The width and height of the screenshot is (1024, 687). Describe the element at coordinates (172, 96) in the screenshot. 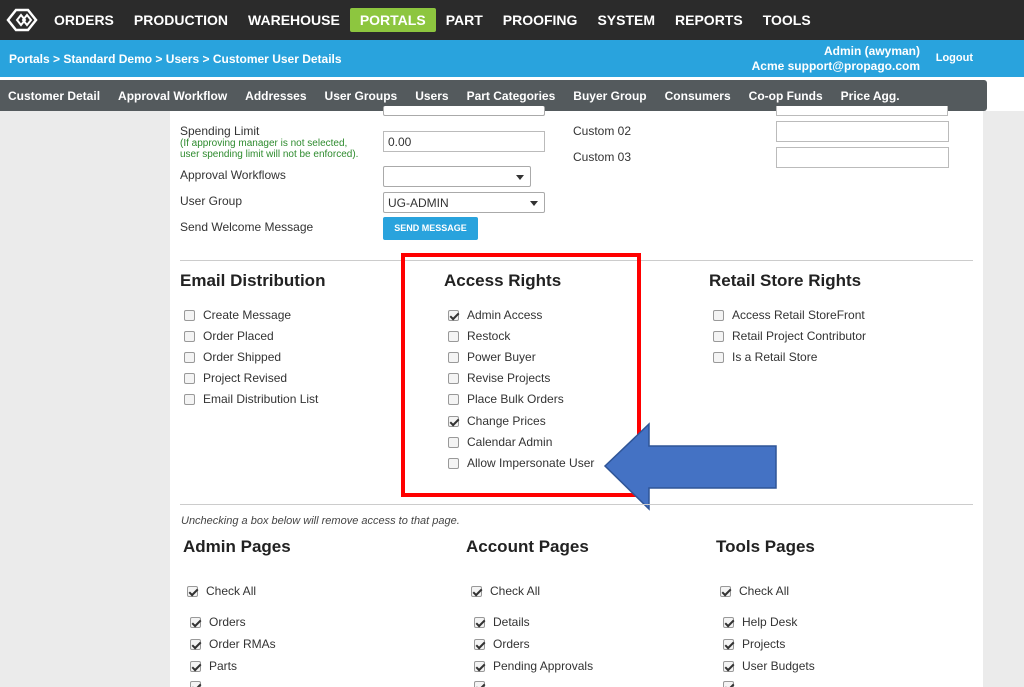

I see `tab-approval-workflow: Approval Workflow` at that location.